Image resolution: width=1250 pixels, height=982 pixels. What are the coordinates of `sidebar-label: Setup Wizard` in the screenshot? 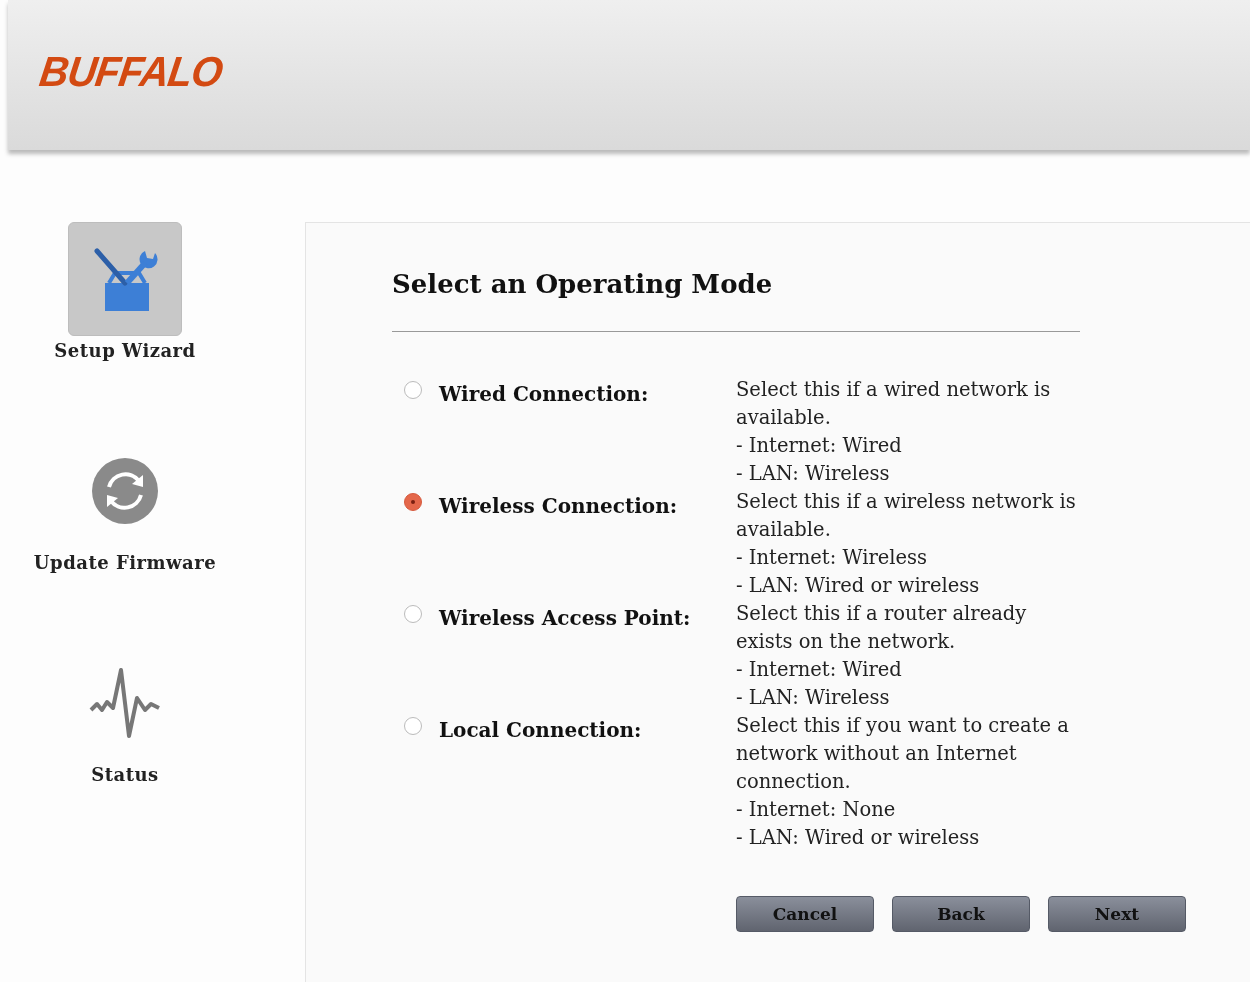 It's located at (125, 350).